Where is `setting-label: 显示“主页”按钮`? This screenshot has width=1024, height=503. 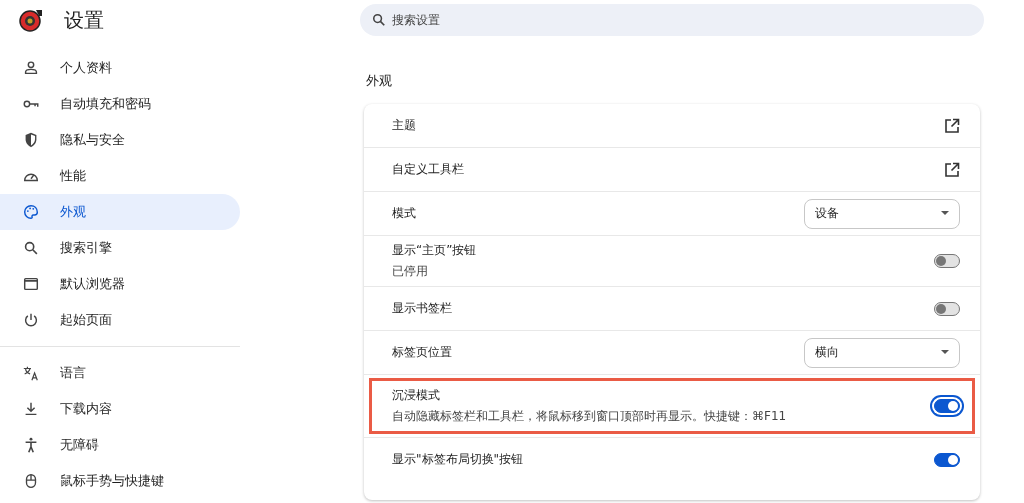
setting-label: 显示“主页”按钮 is located at coordinates (435, 250).